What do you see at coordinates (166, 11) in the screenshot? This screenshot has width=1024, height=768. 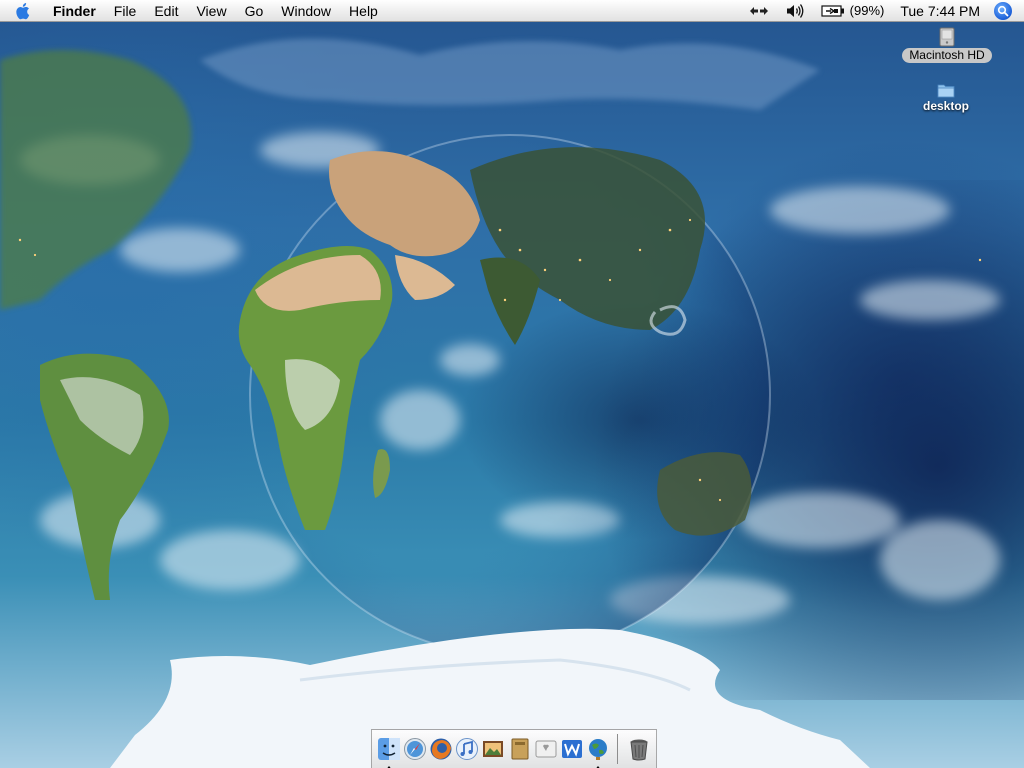 I see `menu-edit: Edit` at bounding box center [166, 11].